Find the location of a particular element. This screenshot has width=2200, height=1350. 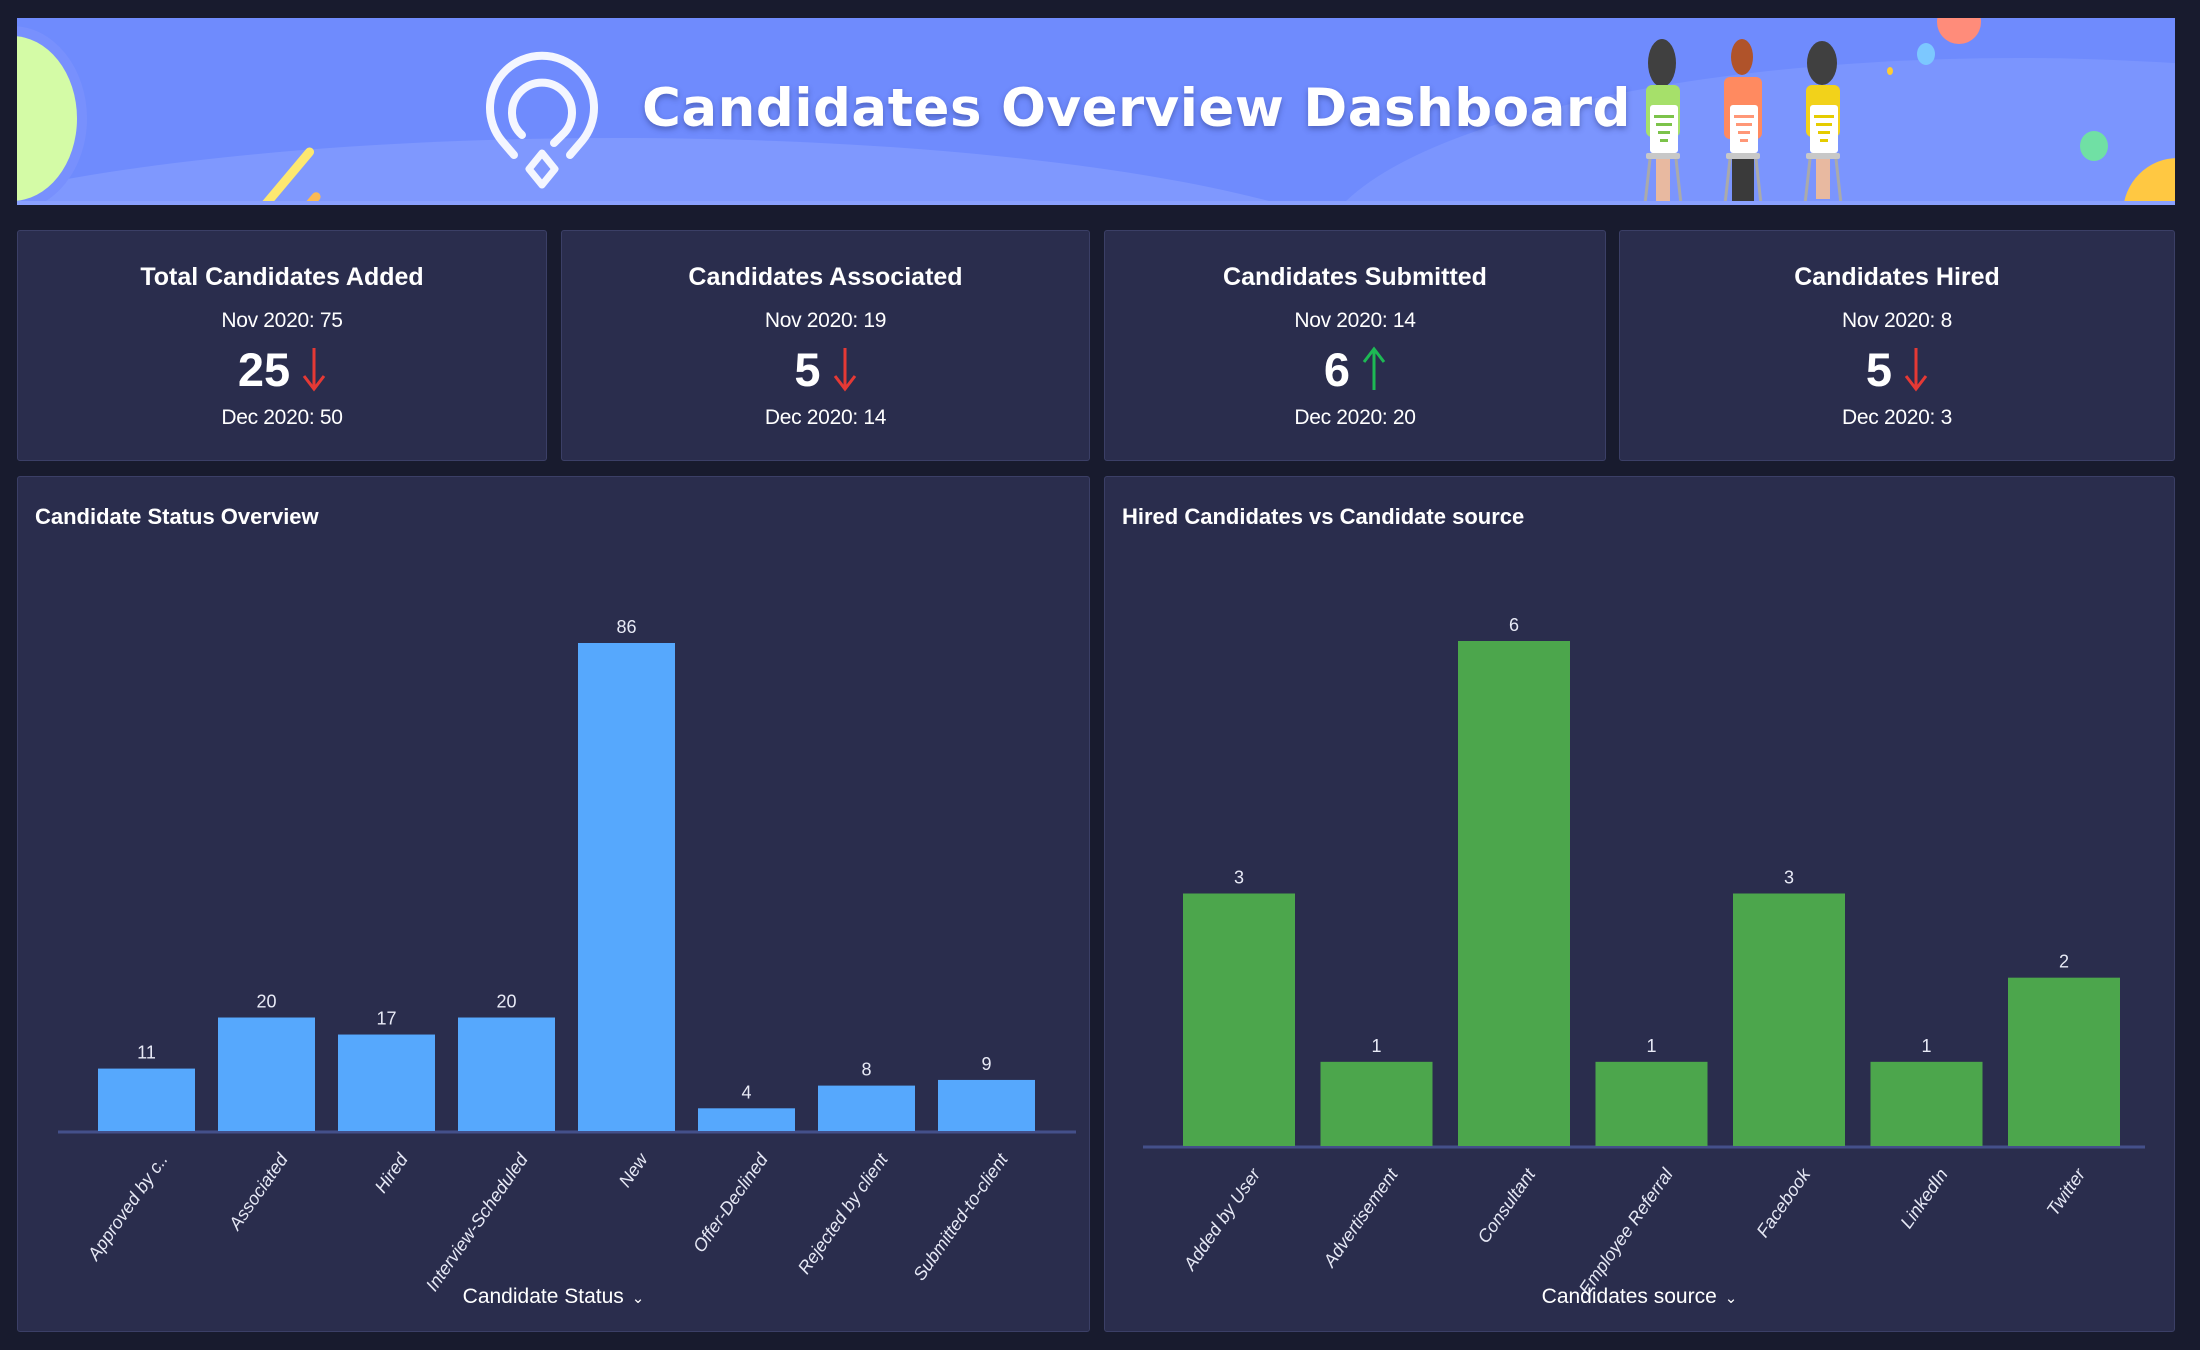

x-tick-label: Twitter is located at coordinates (2066, 1191).